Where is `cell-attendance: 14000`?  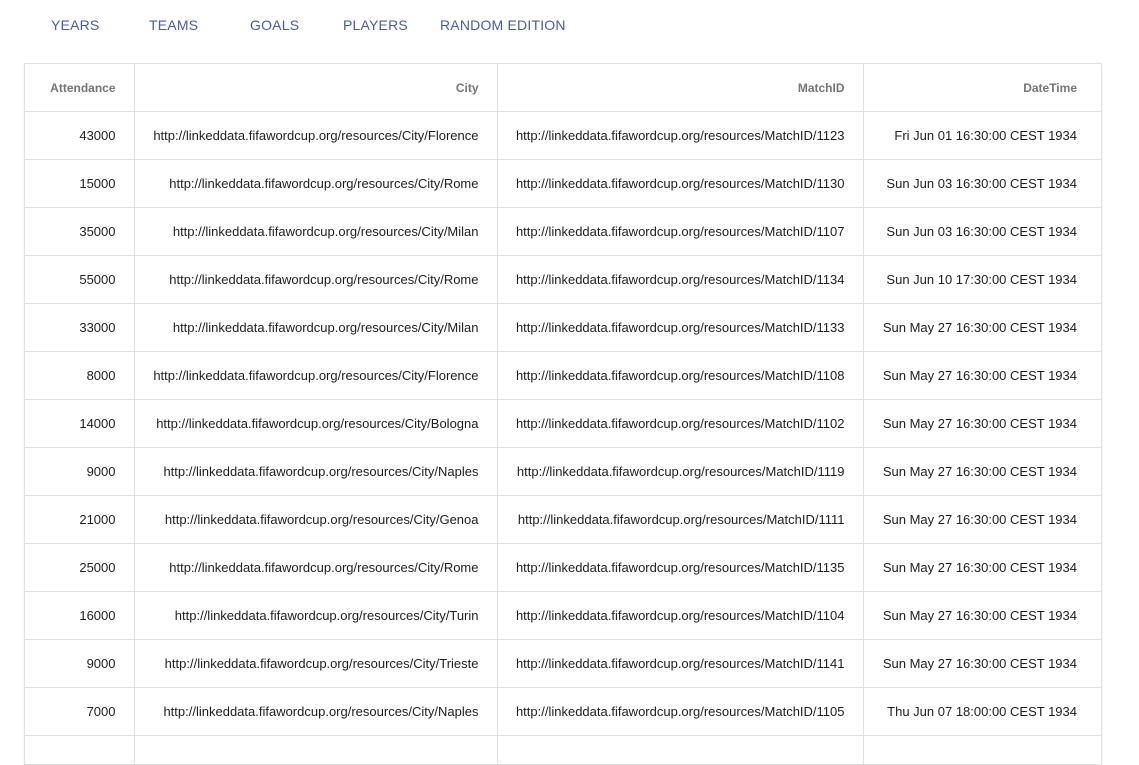 cell-attendance: 14000 is located at coordinates (79, 424).